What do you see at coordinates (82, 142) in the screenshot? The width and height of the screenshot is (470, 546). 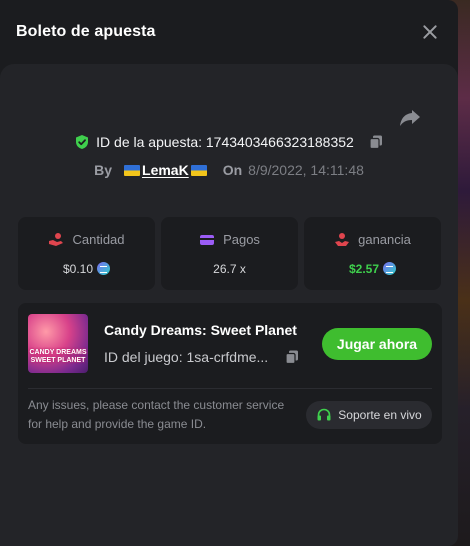 I see `shield-check-icon` at bounding box center [82, 142].